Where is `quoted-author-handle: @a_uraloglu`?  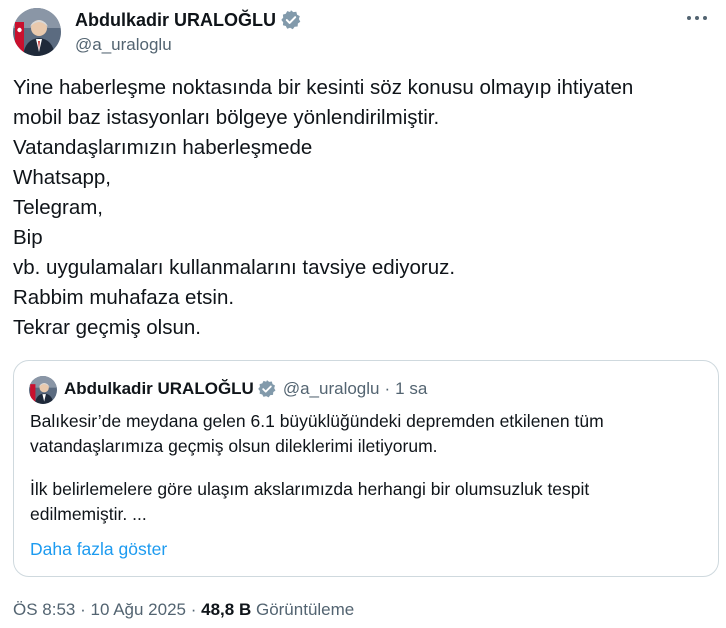
quoted-author-handle: @a_uraloglu is located at coordinates (331, 388).